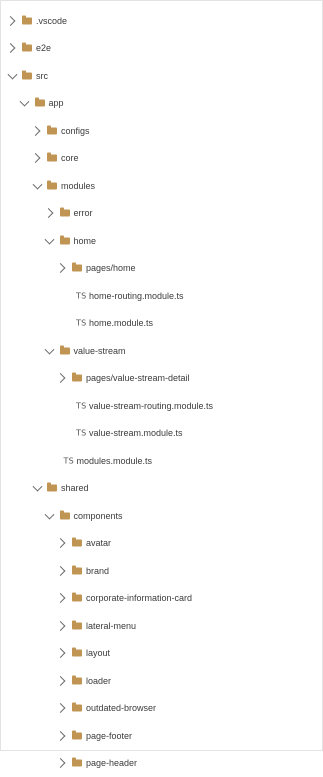 The height and width of the screenshot is (777, 323). I want to click on tree-item-label: core, so click(70, 158).